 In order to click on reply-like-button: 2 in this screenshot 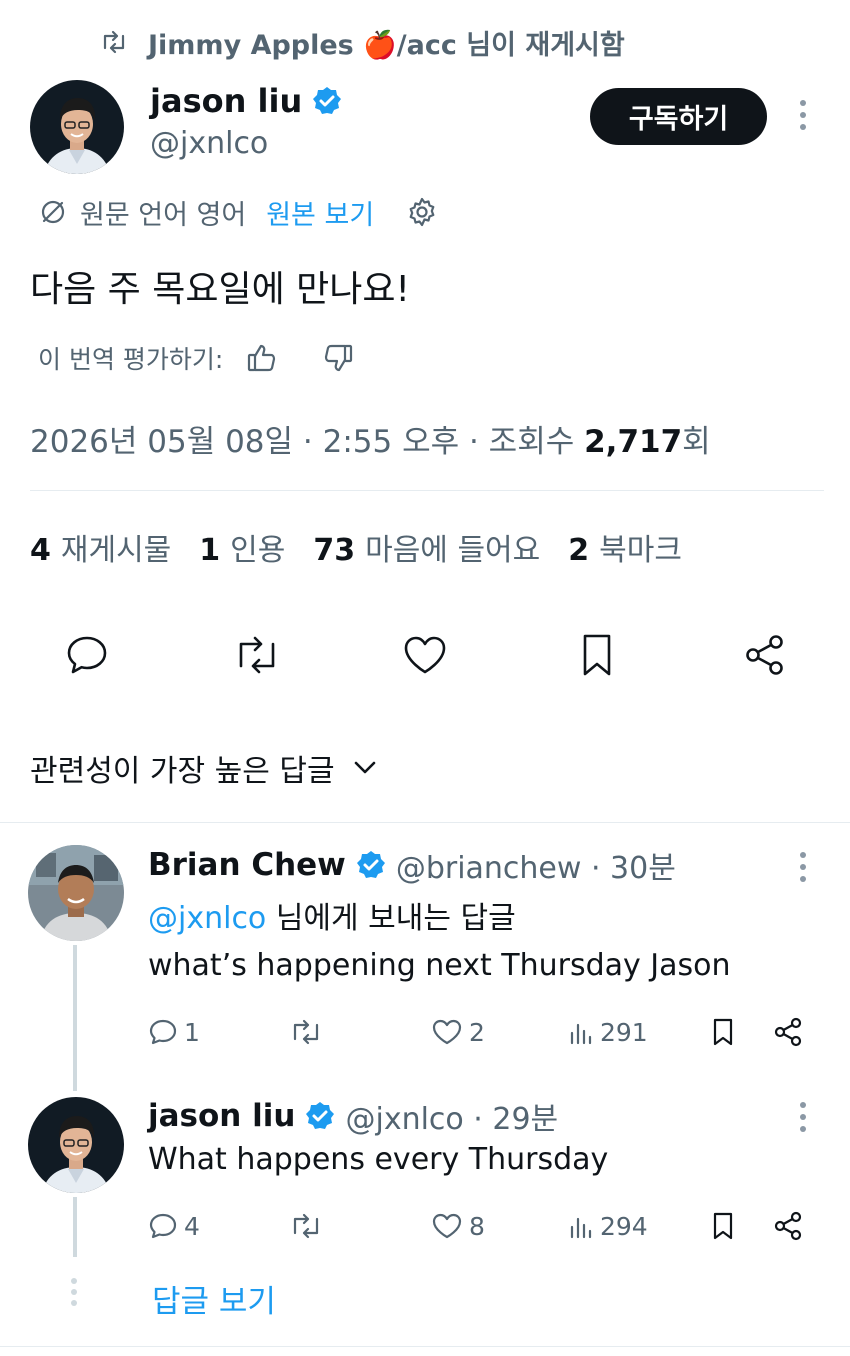, I will do `click(458, 1032)`.